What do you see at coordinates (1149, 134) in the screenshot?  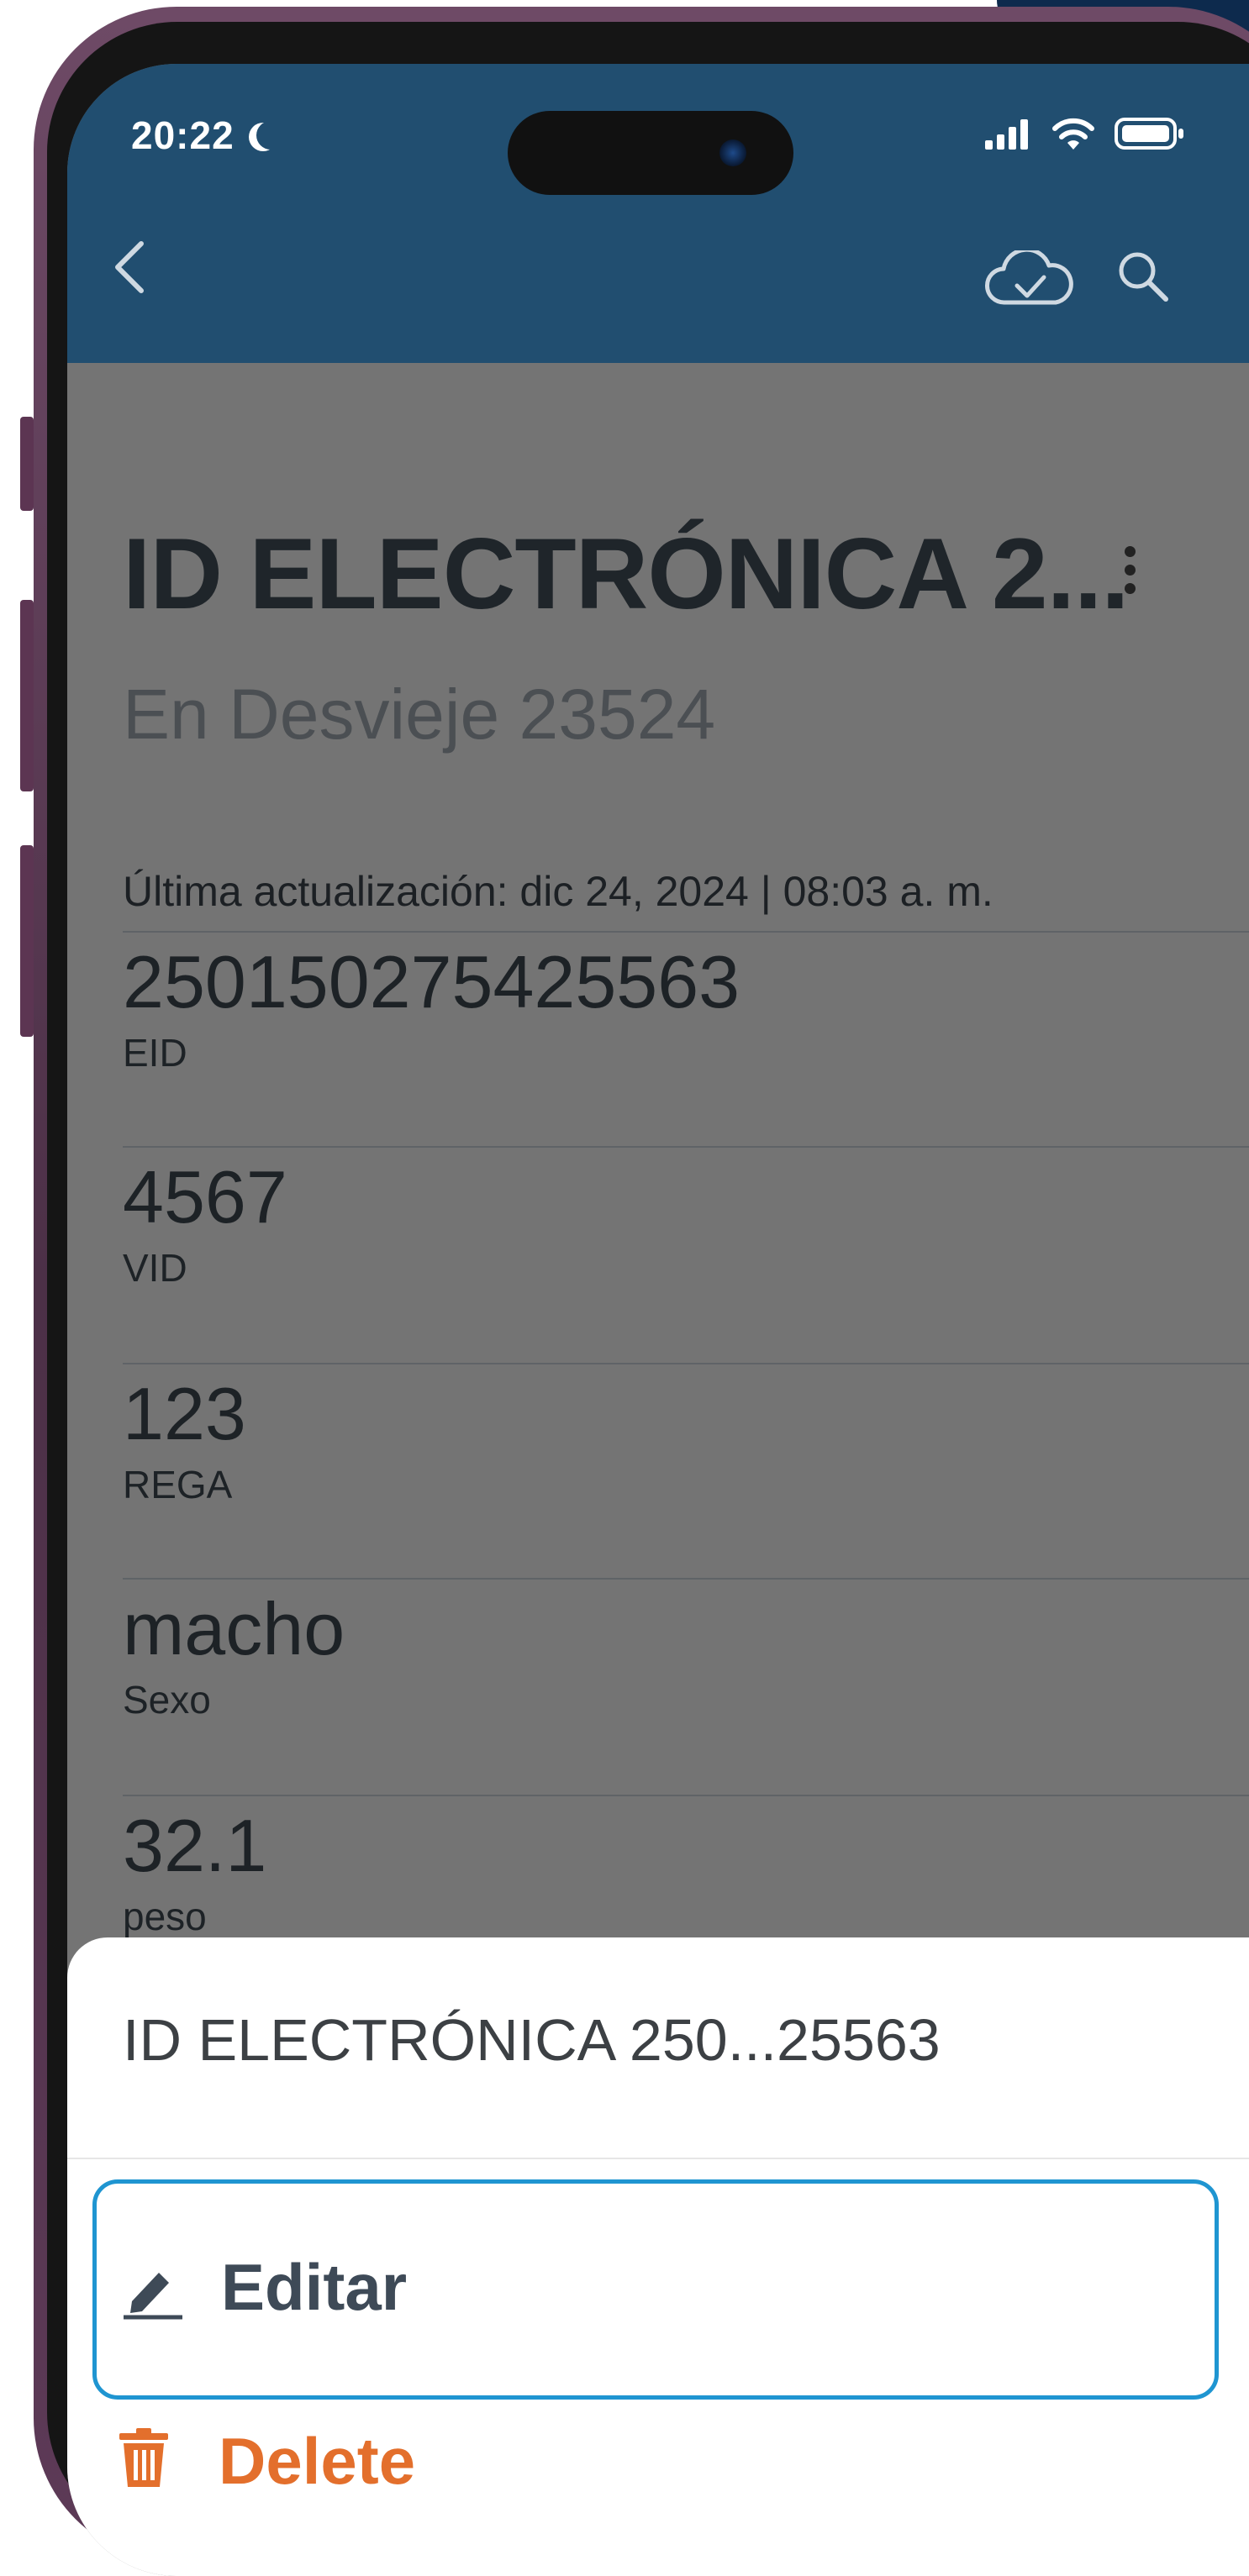 I see `battery-icon` at bounding box center [1149, 134].